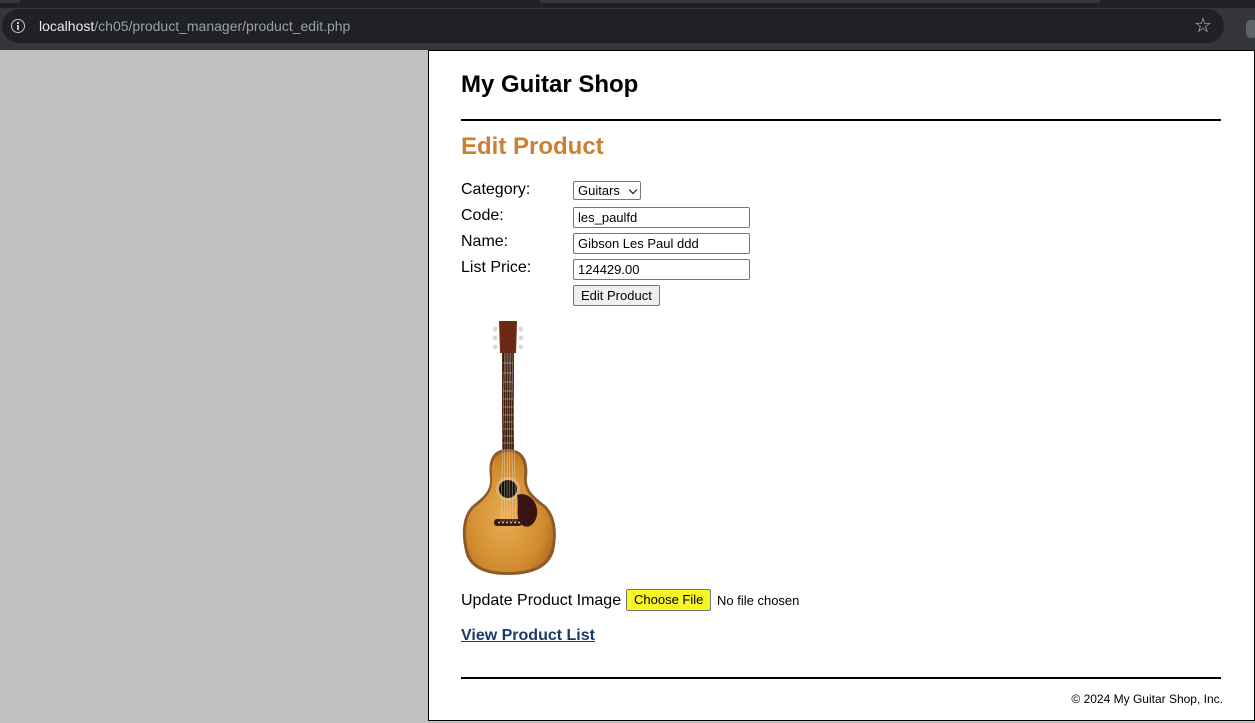  What do you see at coordinates (661, 243) in the screenshot?
I see `name-input: Gibson Les Paul ddd` at bounding box center [661, 243].